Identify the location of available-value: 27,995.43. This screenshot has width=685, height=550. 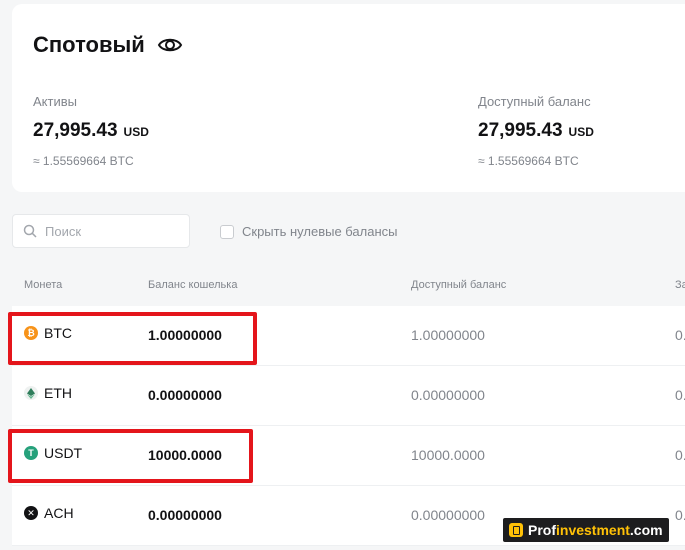
(520, 130).